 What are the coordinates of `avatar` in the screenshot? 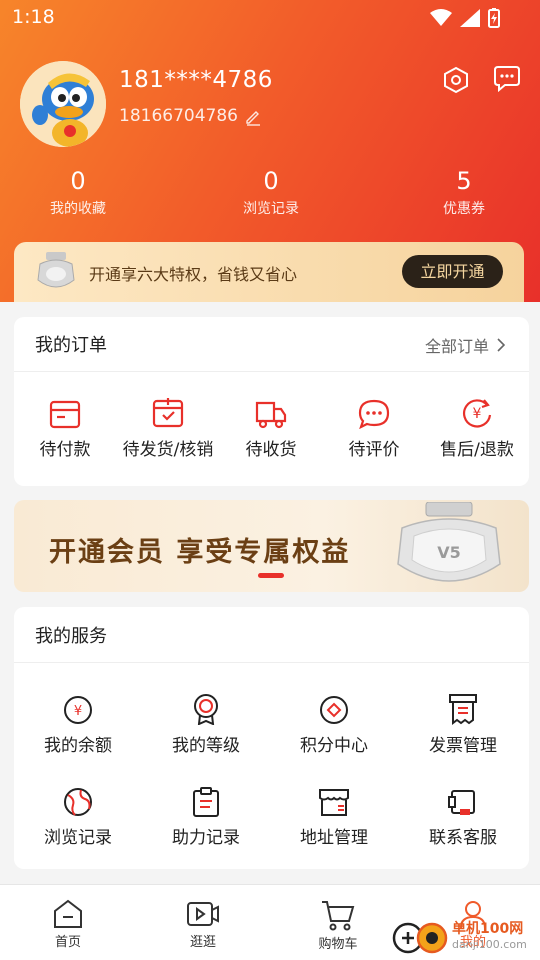 It's located at (63, 104).